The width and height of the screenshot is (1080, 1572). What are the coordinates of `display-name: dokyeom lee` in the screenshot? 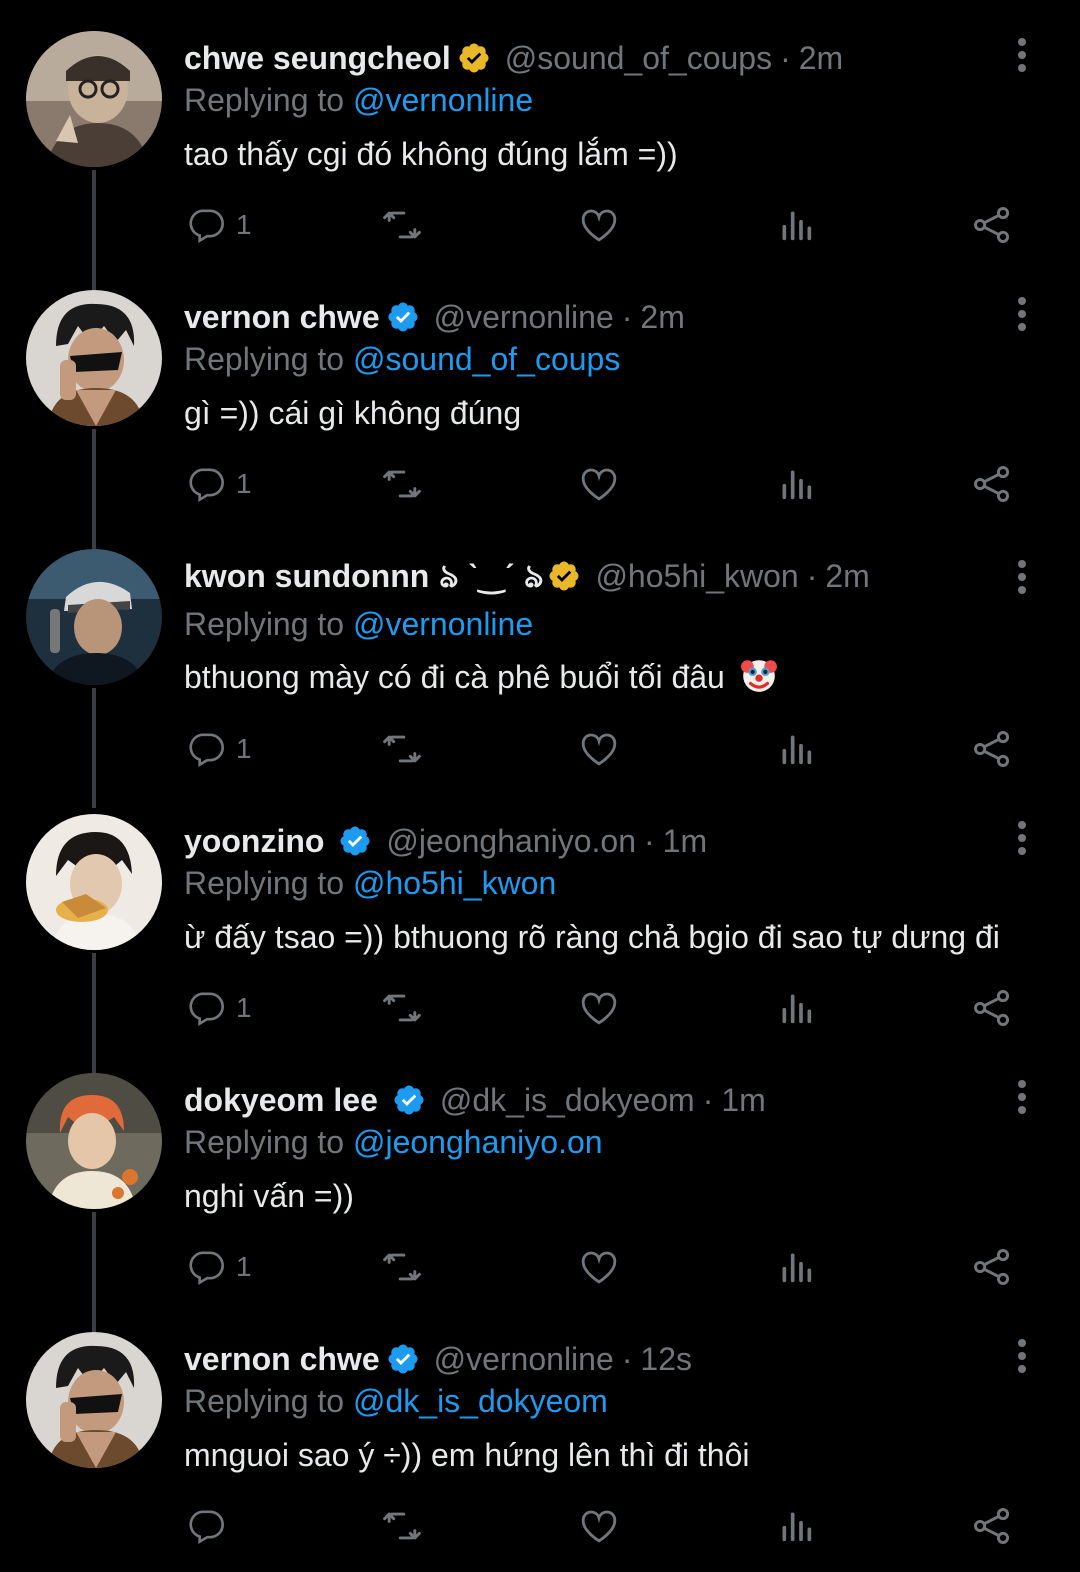 It's located at (281, 1100).